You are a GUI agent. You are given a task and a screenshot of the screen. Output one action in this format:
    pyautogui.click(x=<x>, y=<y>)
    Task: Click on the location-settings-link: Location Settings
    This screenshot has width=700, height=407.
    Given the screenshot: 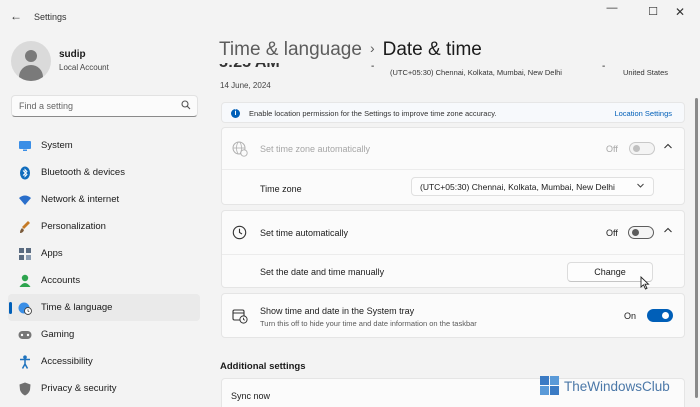 What is the action you would take?
    pyautogui.click(x=643, y=113)
    